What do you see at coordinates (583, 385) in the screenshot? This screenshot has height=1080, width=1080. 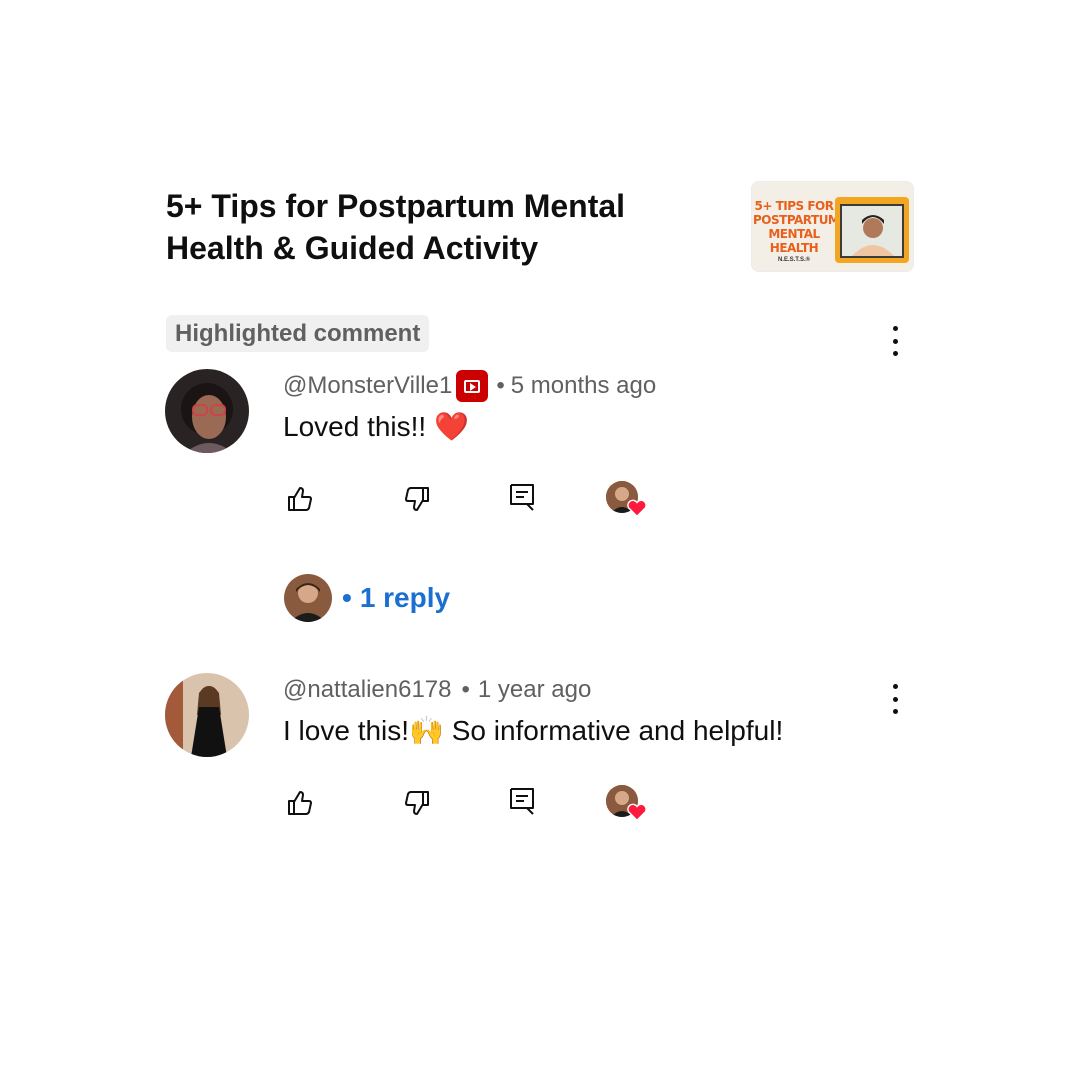 I see `comment-time: 5 months ago` at bounding box center [583, 385].